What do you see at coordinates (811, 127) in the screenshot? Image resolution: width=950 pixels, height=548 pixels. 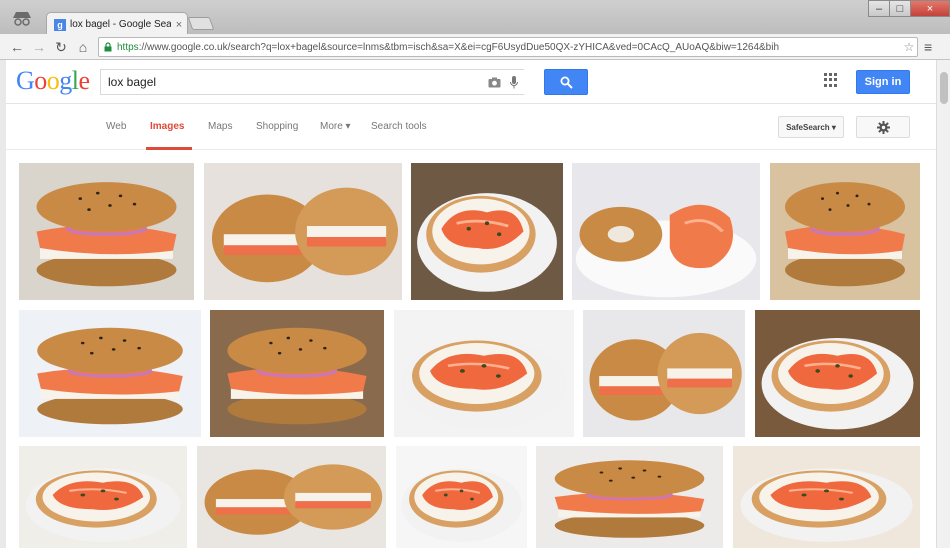 I see `safesearch-dropdown: SafeSearch ▾` at bounding box center [811, 127].